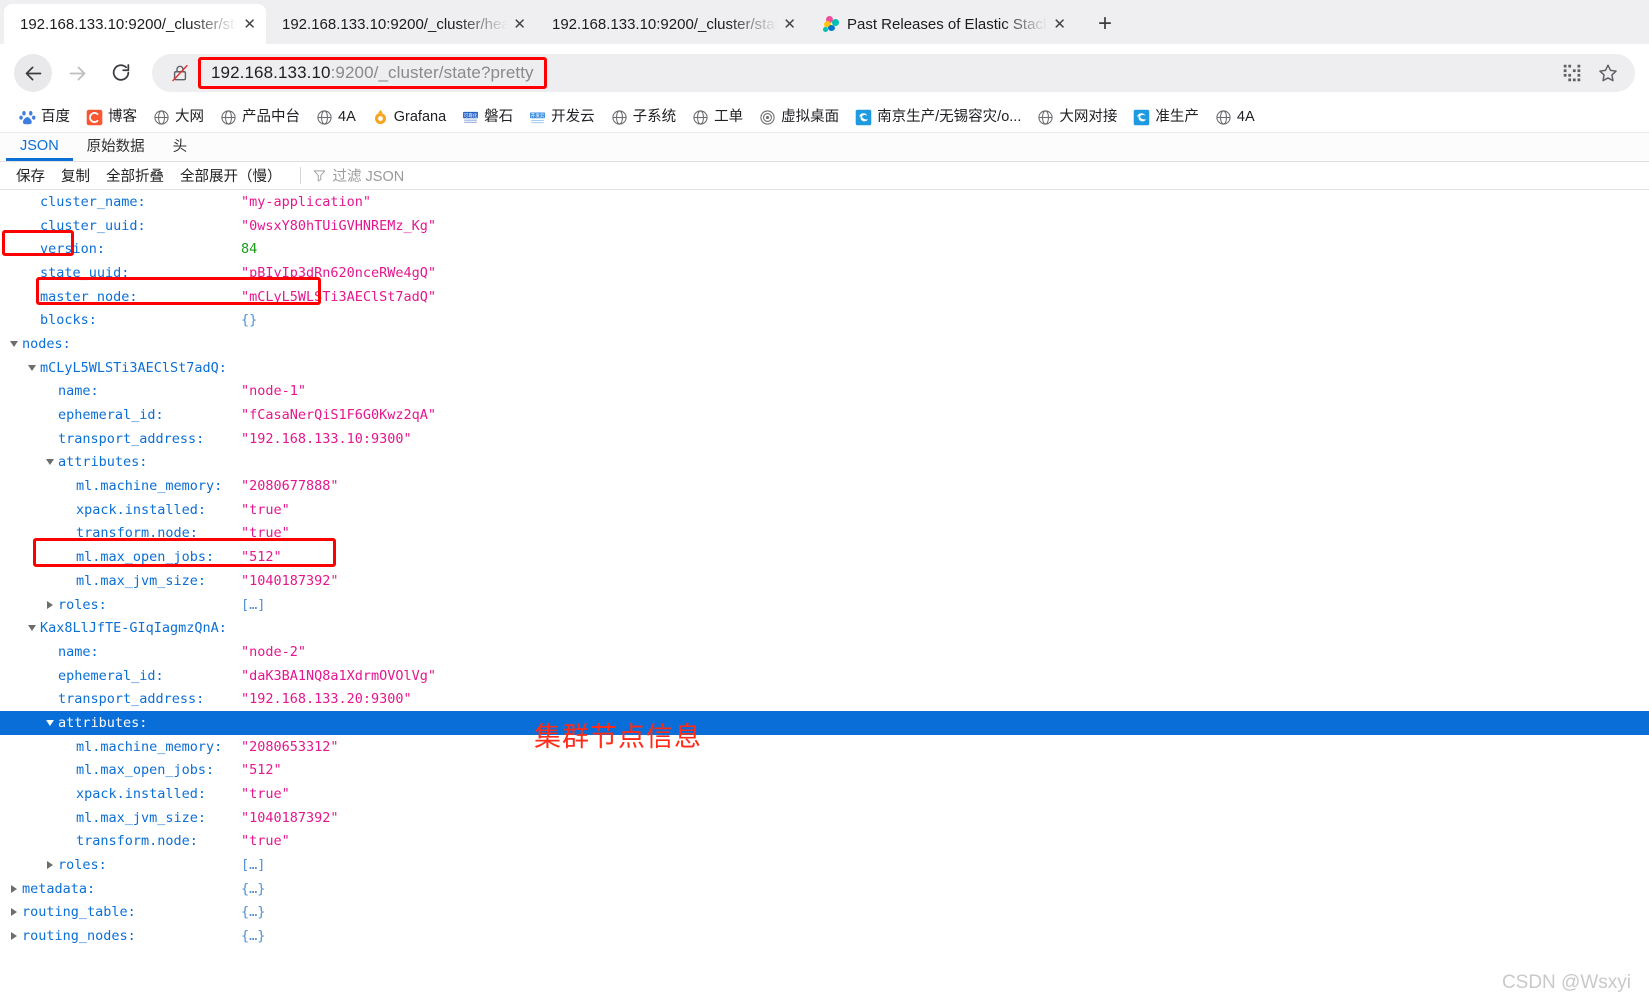 The image size is (1649, 1007). What do you see at coordinates (1235, 117) in the screenshot?
I see `bookmark-4a-second: 4A` at bounding box center [1235, 117].